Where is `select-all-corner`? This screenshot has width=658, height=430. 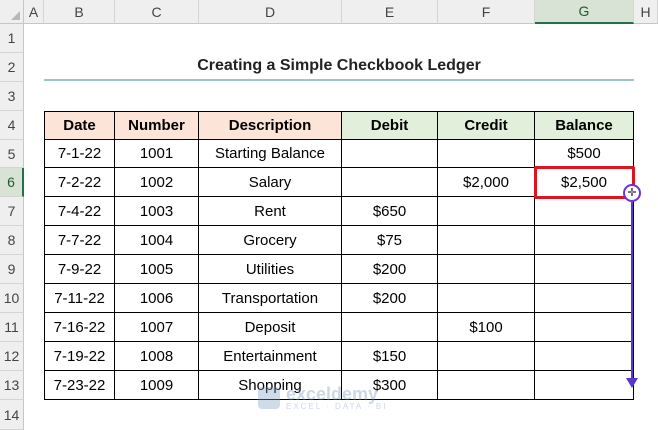 select-all-corner is located at coordinates (12, 12).